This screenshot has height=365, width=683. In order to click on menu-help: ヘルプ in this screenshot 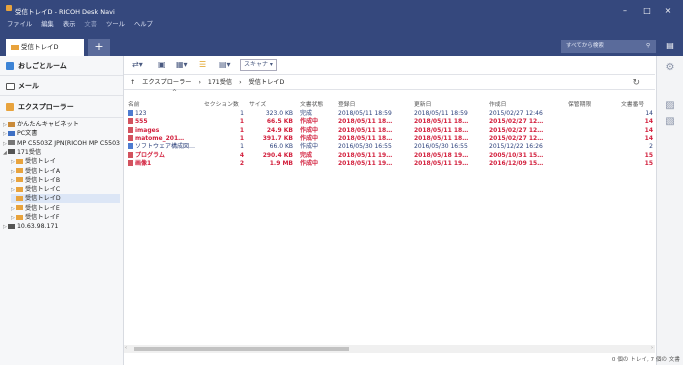, I will do `click(143, 24)`.